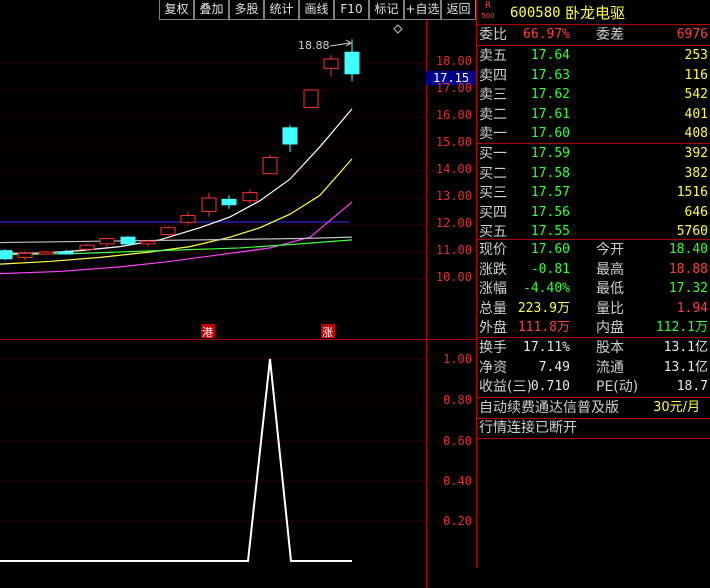 Image resolution: width=710 pixels, height=588 pixels. What do you see at coordinates (535, 13) in the screenshot?
I see `stock-code: 600580` at bounding box center [535, 13].